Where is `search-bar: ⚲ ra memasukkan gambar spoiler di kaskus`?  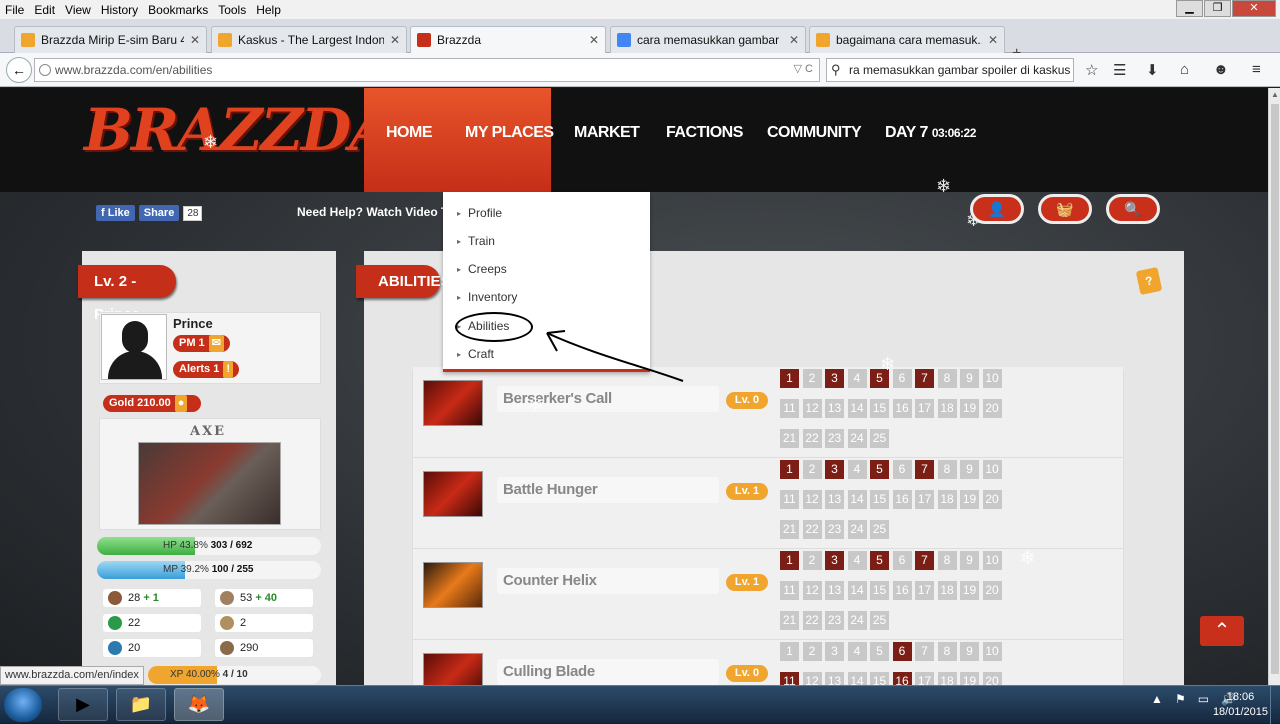
search-bar: ⚲ ra memasukkan gambar spoiler di kaskus is located at coordinates (950, 70).